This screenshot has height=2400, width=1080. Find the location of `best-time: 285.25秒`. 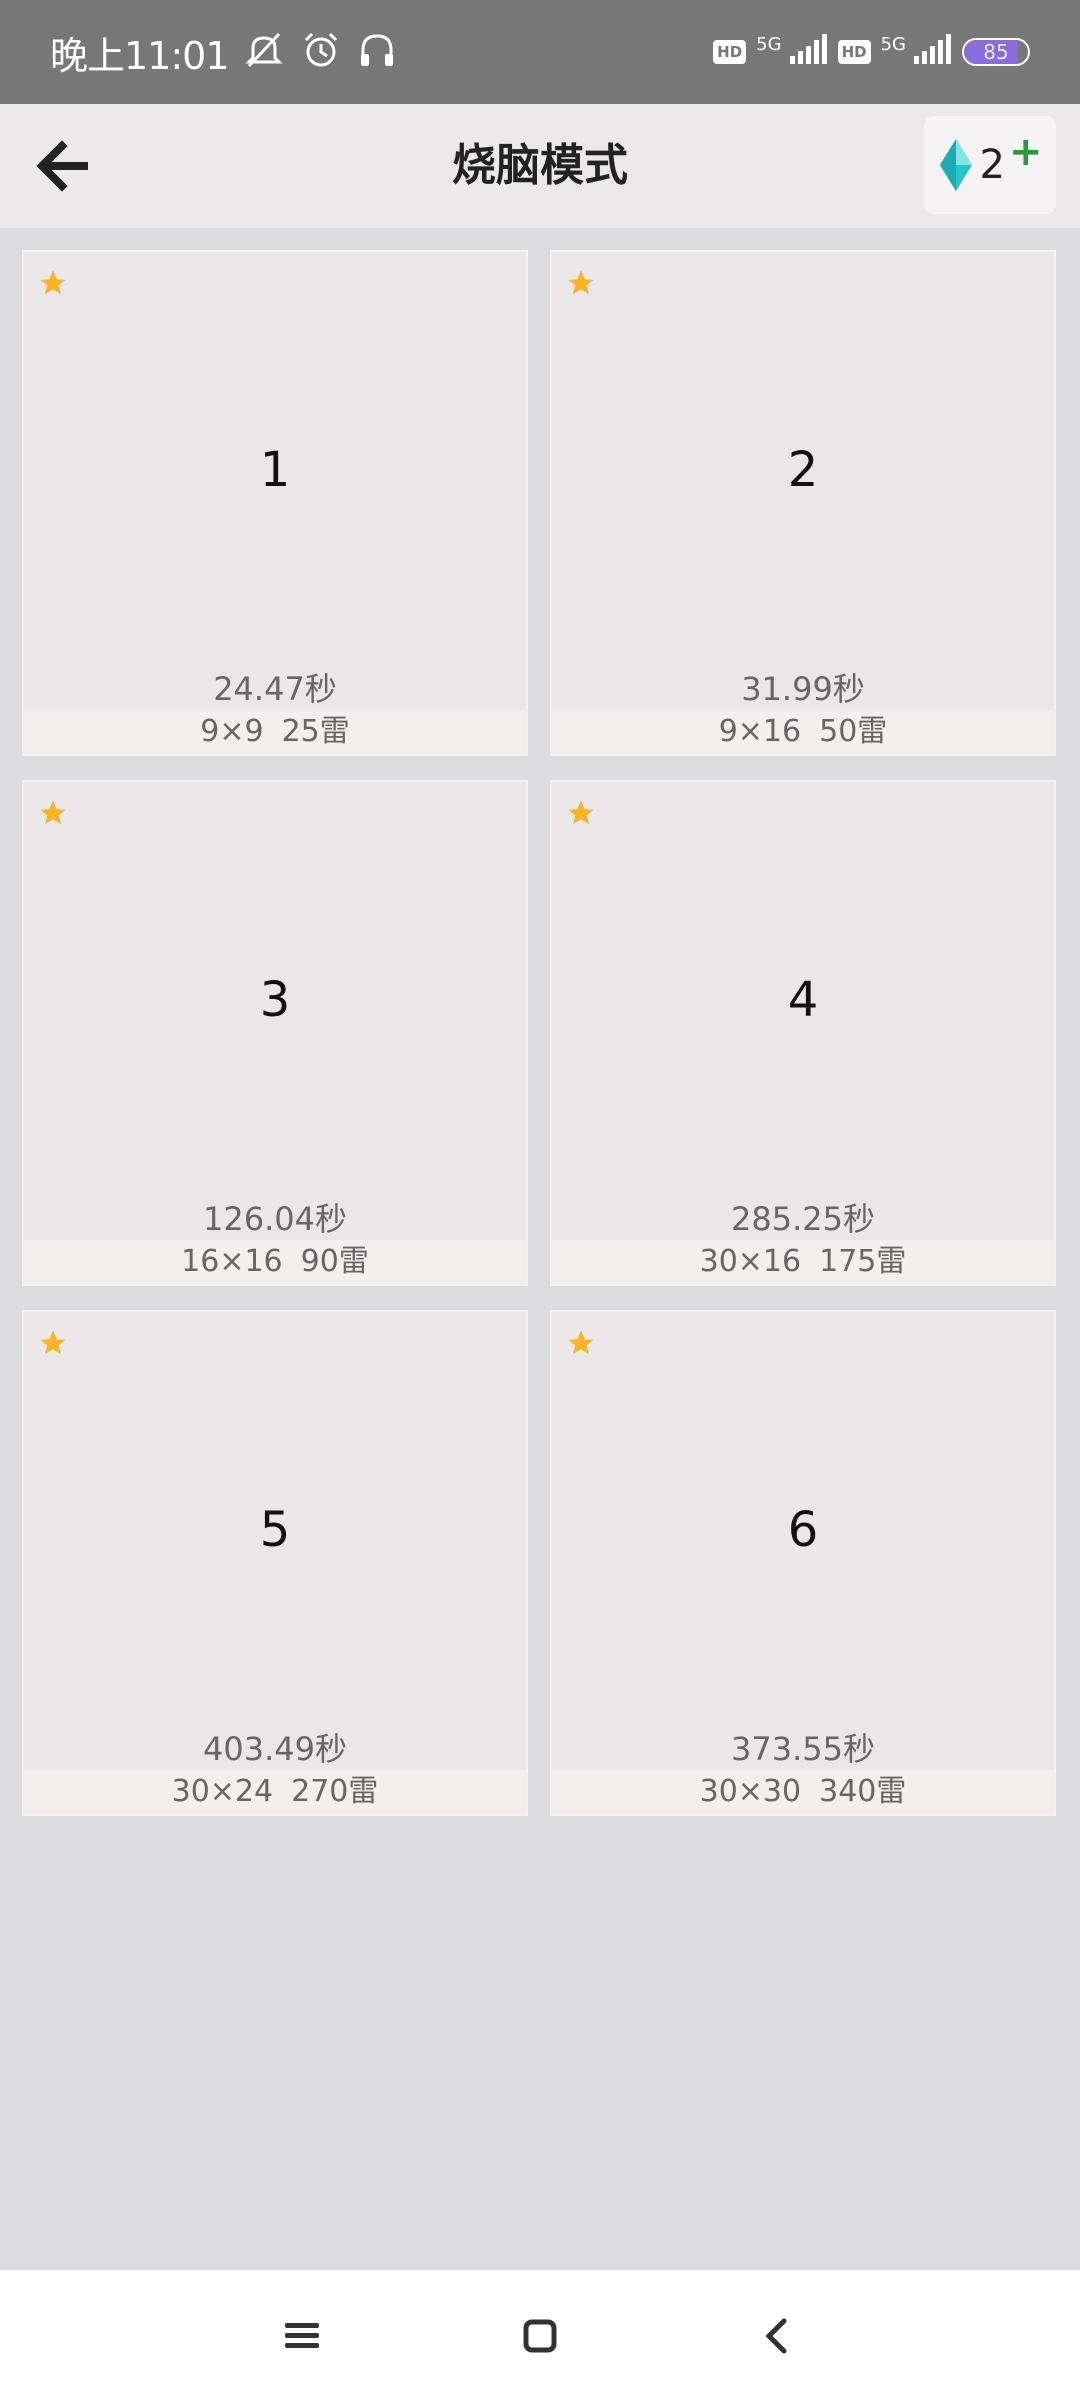

best-time: 285.25秒 is located at coordinates (803, 1219).